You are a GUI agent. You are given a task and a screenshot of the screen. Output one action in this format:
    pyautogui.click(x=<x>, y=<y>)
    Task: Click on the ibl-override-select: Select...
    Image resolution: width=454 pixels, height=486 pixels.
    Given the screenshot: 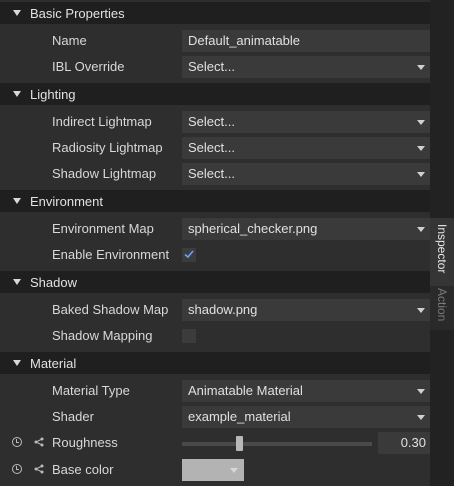 What is the action you would take?
    pyautogui.click(x=306, y=67)
    